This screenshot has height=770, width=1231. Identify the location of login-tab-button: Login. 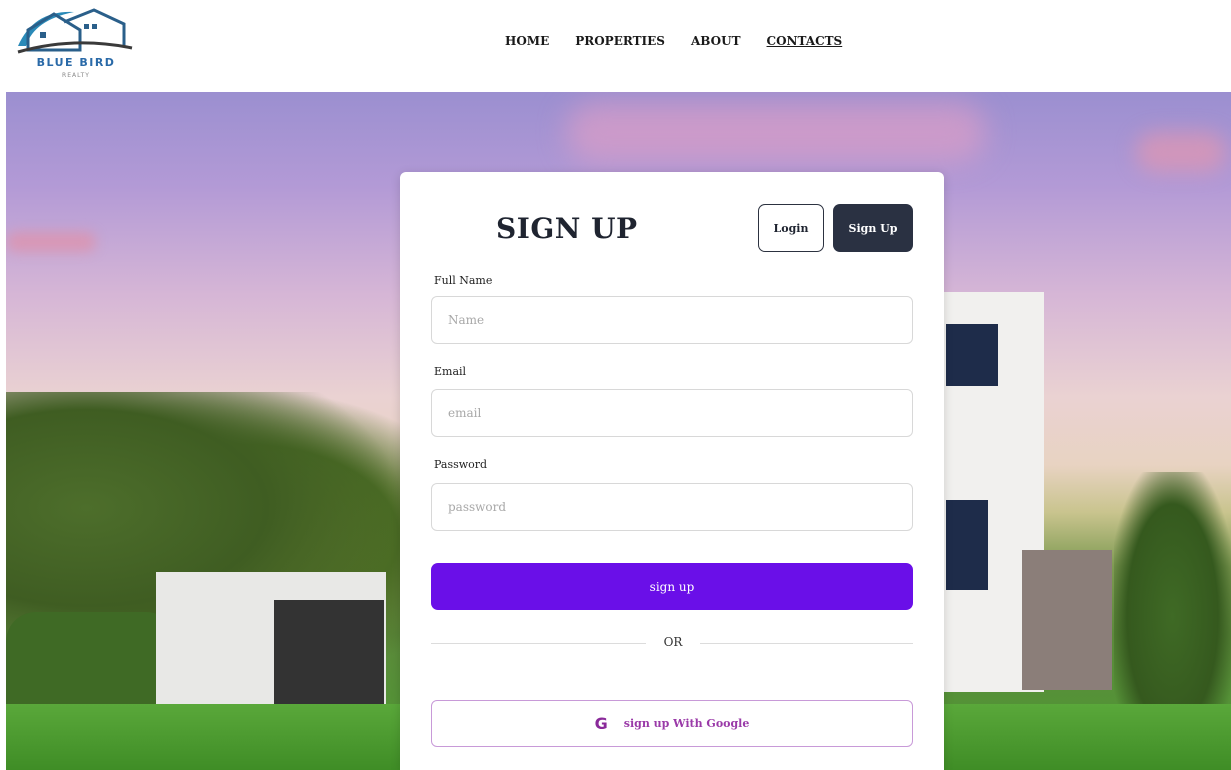
(791, 228).